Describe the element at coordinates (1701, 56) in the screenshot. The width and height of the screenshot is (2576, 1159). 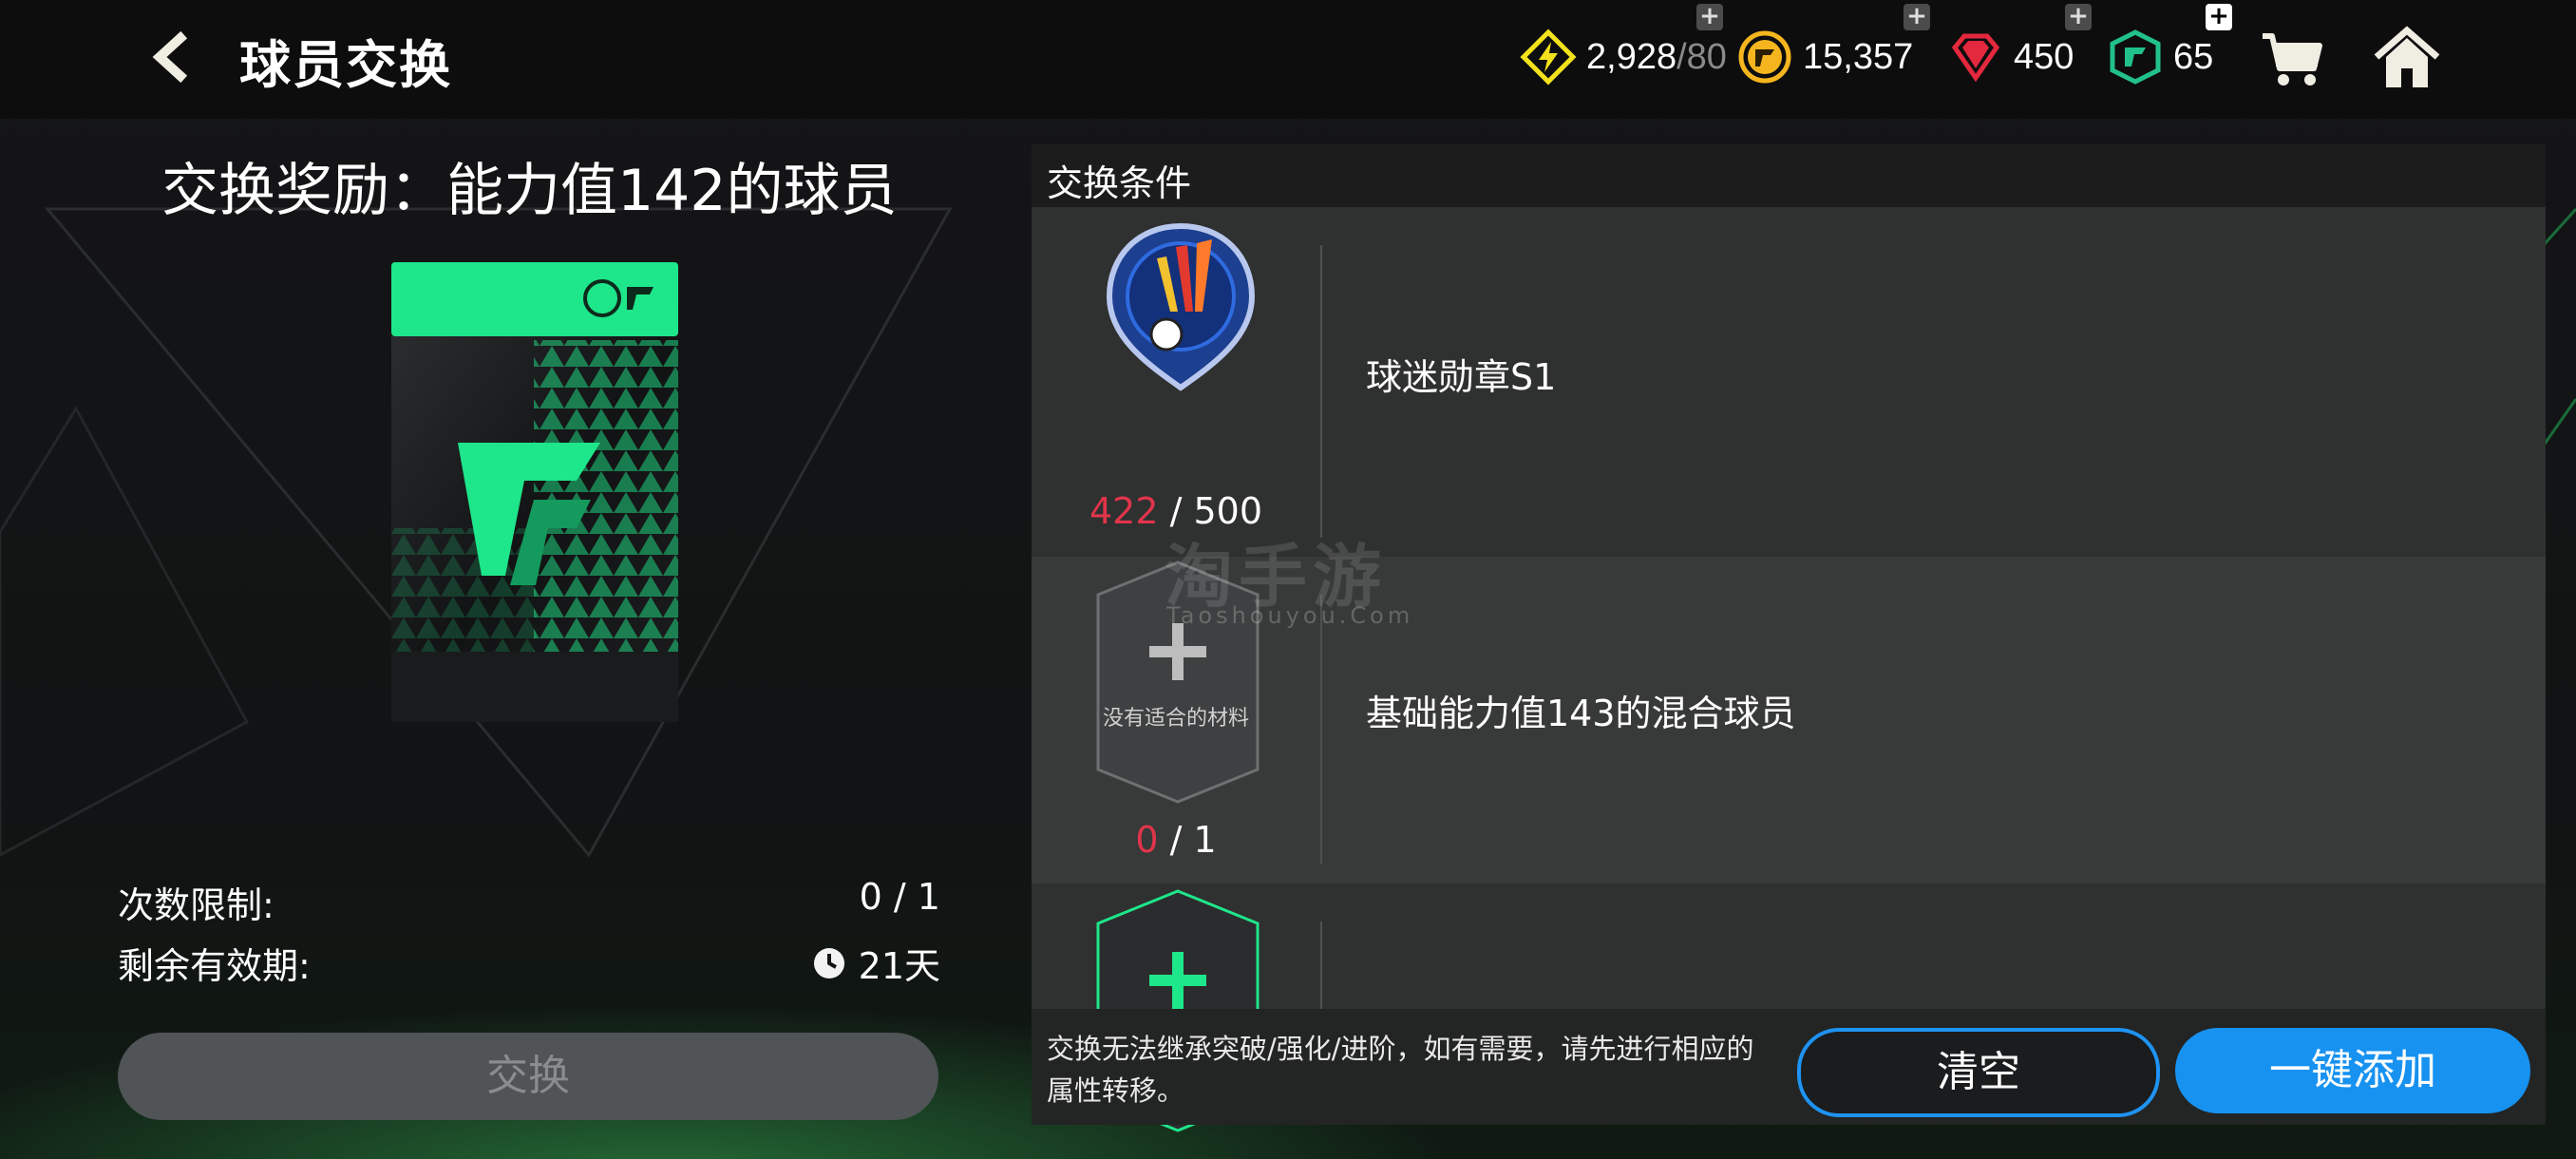
I see `energy-max: /80` at that location.